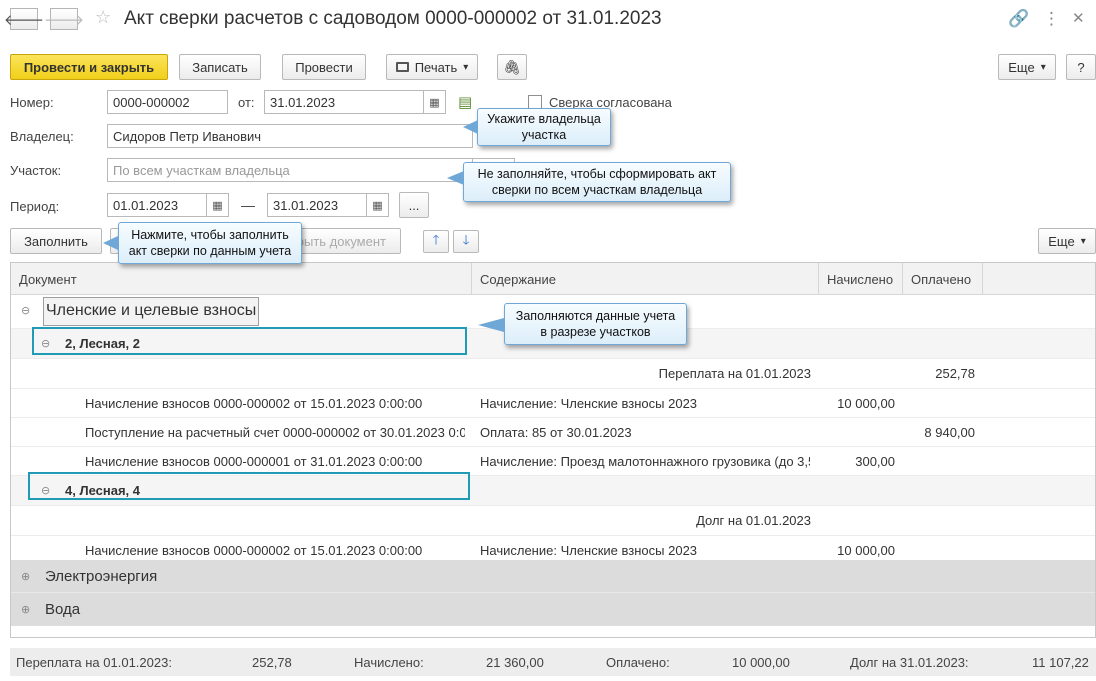 The height and width of the screenshot is (681, 1096). What do you see at coordinates (455, 178) in the screenshot?
I see `tooltip-plot-arrow` at bounding box center [455, 178].